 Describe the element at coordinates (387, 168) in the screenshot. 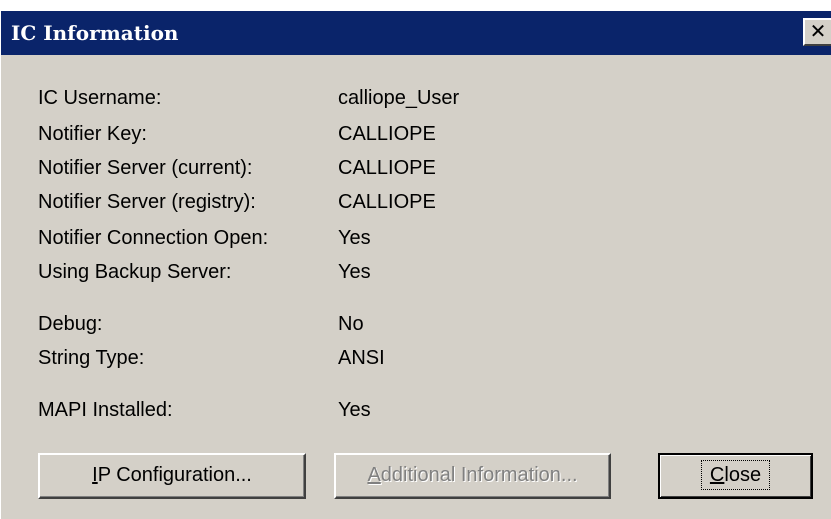

I see `value-notifier-server-current: CALLIOPE` at that location.